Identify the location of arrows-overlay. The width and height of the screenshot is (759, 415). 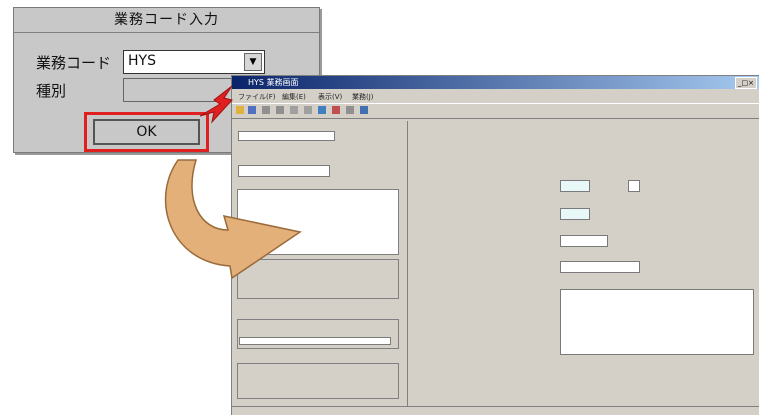
(233, 182).